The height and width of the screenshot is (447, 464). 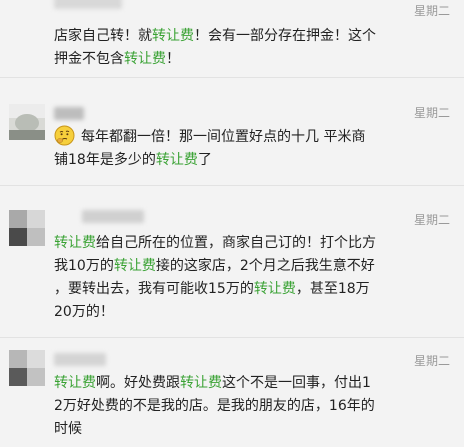 I want to click on comment-line: 我10万的转让费接的这家店，2个月之后我生意不好, so click(x=252, y=266).